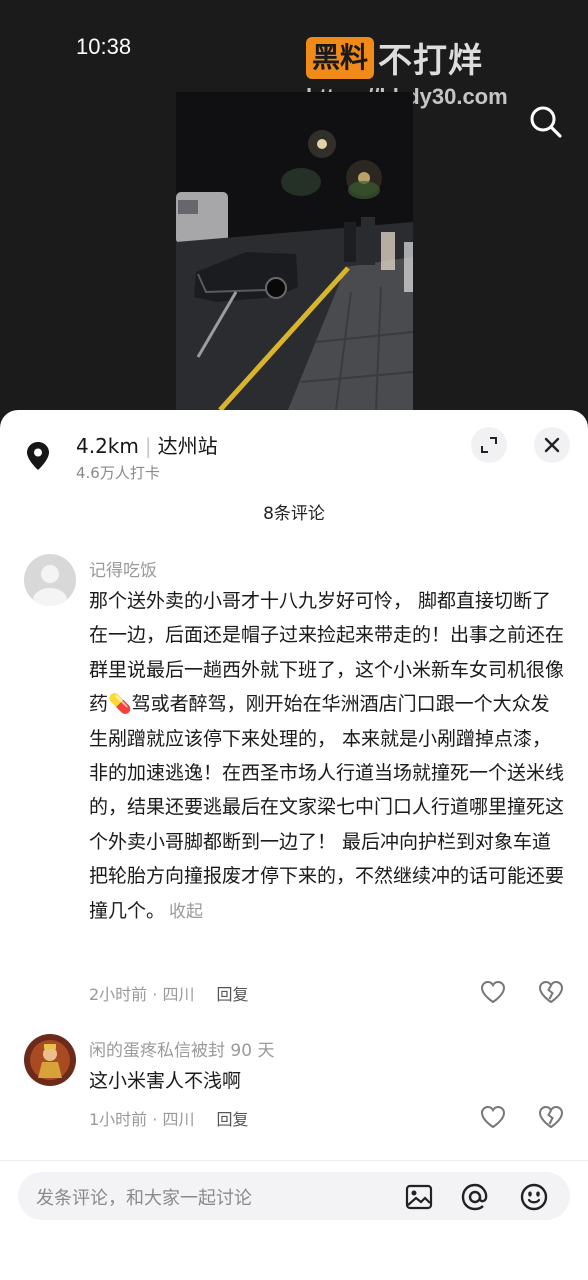  Describe the element at coordinates (38, 456) in the screenshot. I see `location-pin-icon` at that location.